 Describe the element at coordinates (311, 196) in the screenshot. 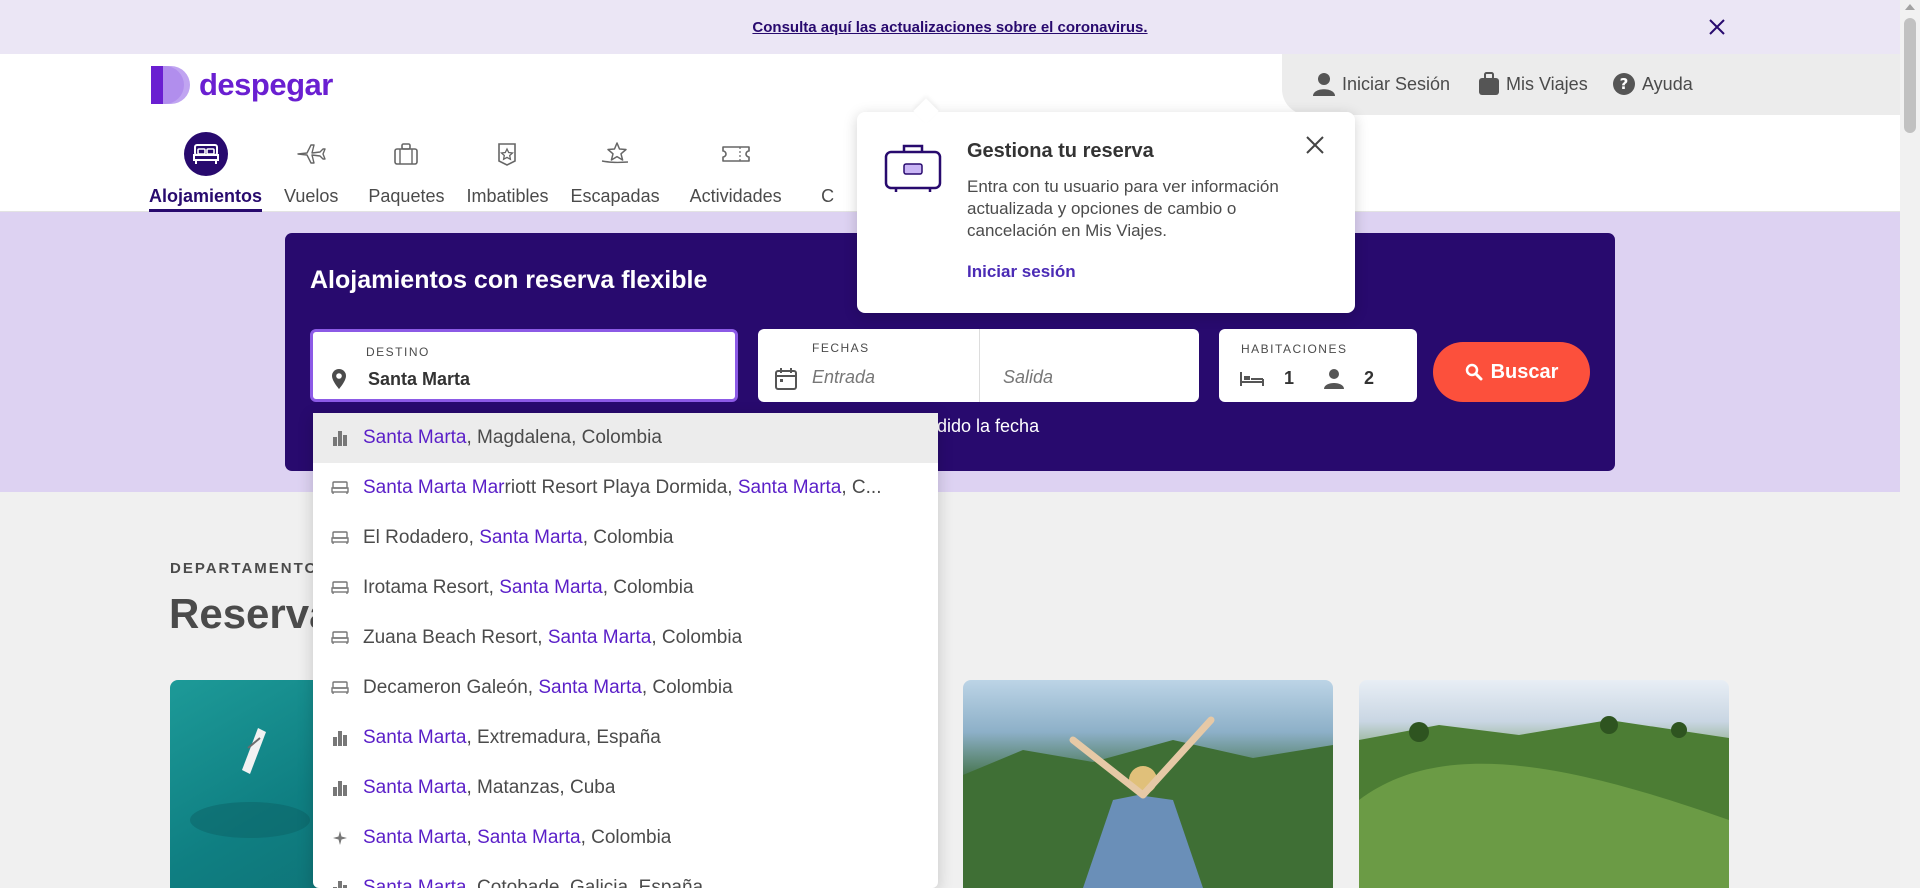

I see `tab-label: Vuelos` at that location.